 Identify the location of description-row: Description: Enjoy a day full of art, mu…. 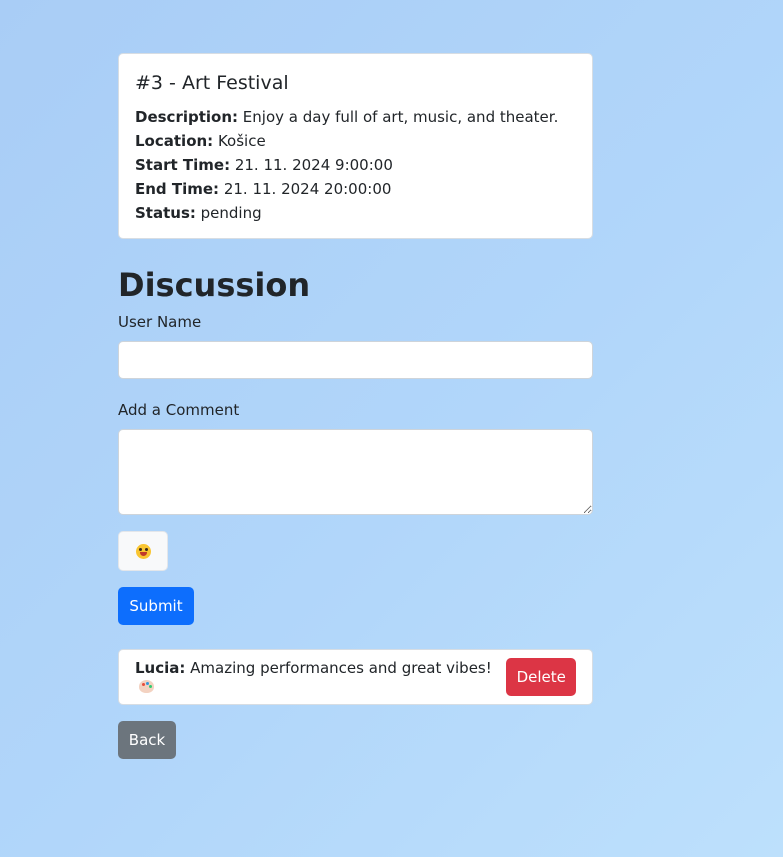
(355, 117).